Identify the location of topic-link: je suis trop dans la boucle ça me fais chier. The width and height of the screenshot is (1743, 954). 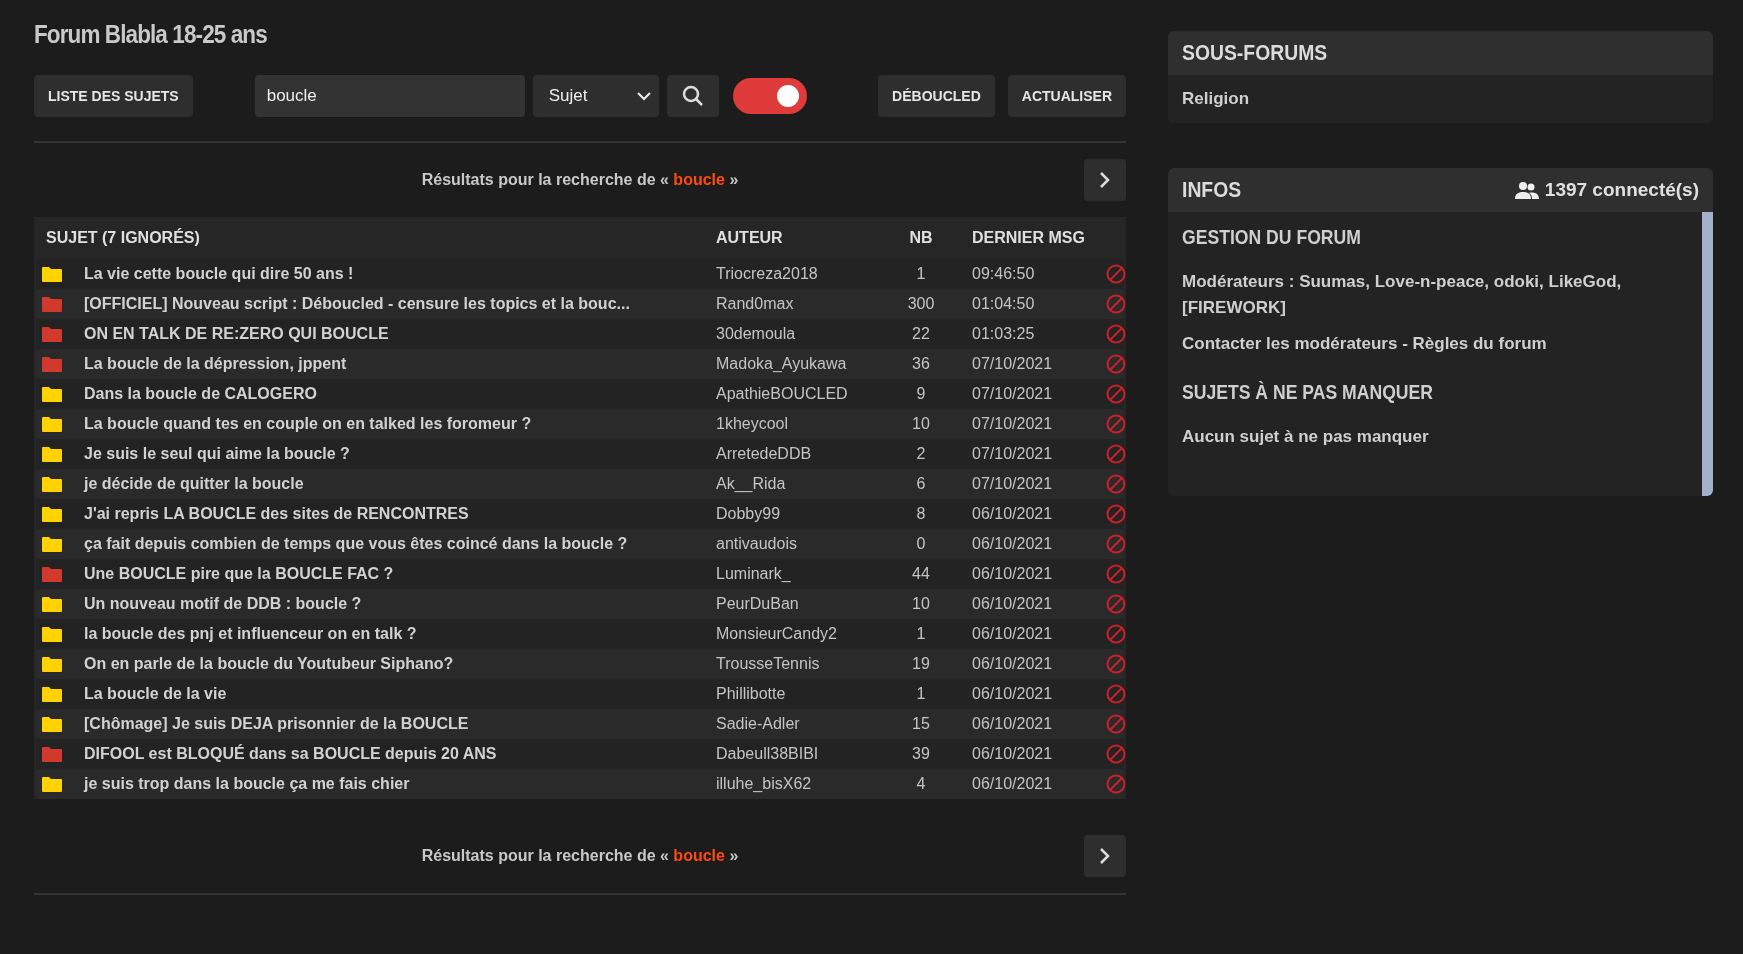
(400, 784).